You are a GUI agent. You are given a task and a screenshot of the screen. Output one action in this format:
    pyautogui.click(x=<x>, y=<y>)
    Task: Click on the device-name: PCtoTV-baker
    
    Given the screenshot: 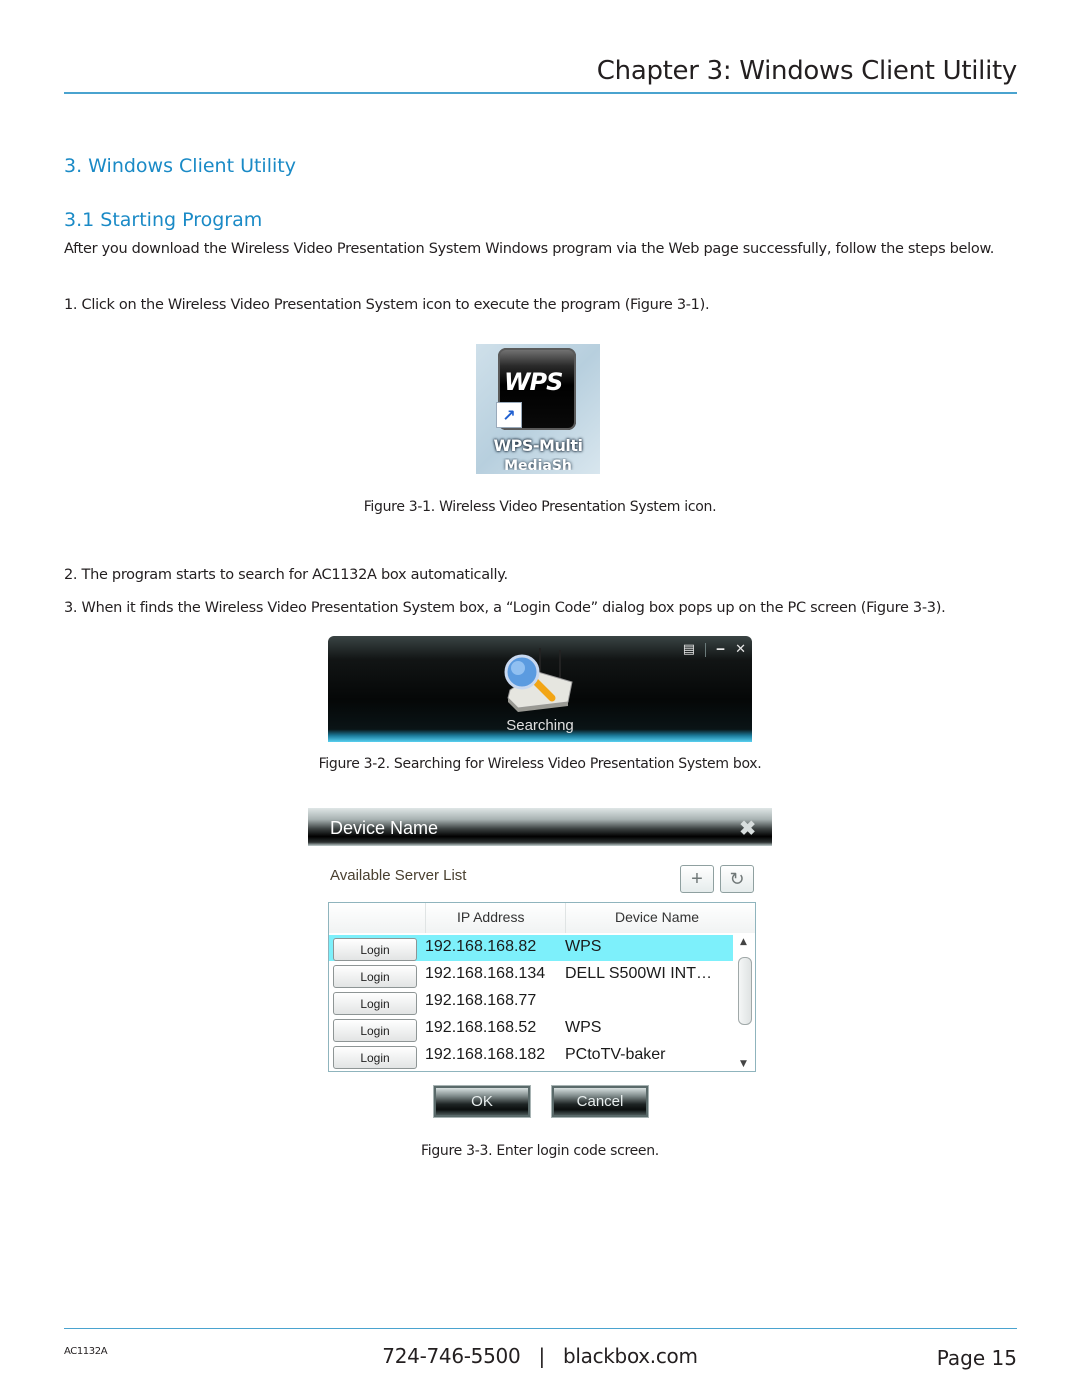 What is the action you would take?
    pyautogui.click(x=615, y=1054)
    